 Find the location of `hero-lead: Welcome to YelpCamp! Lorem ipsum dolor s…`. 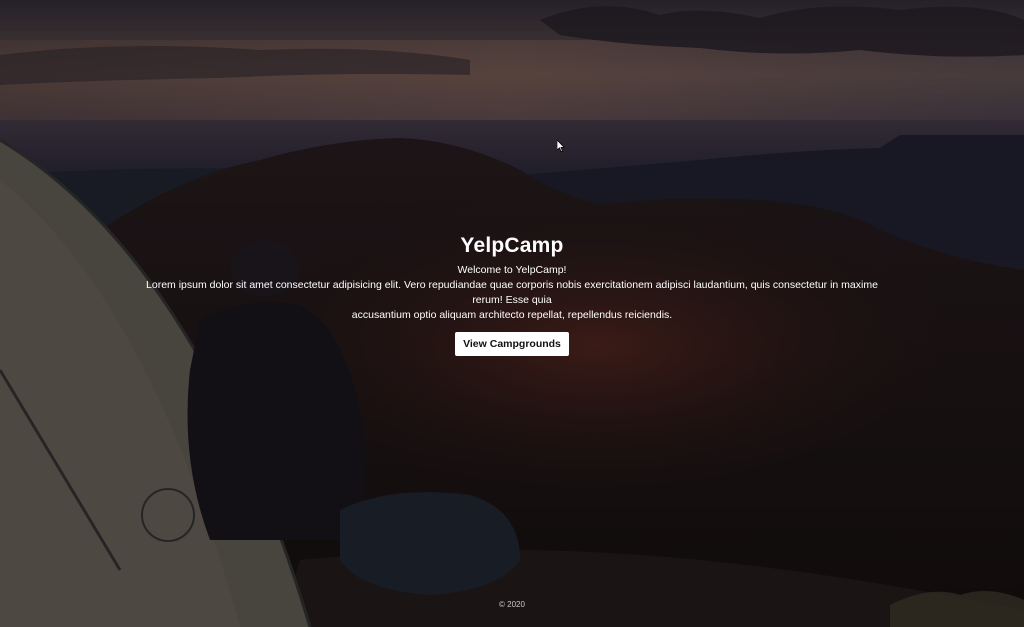

hero-lead: Welcome to YelpCamp! Lorem ipsum dolor s… is located at coordinates (512, 293).